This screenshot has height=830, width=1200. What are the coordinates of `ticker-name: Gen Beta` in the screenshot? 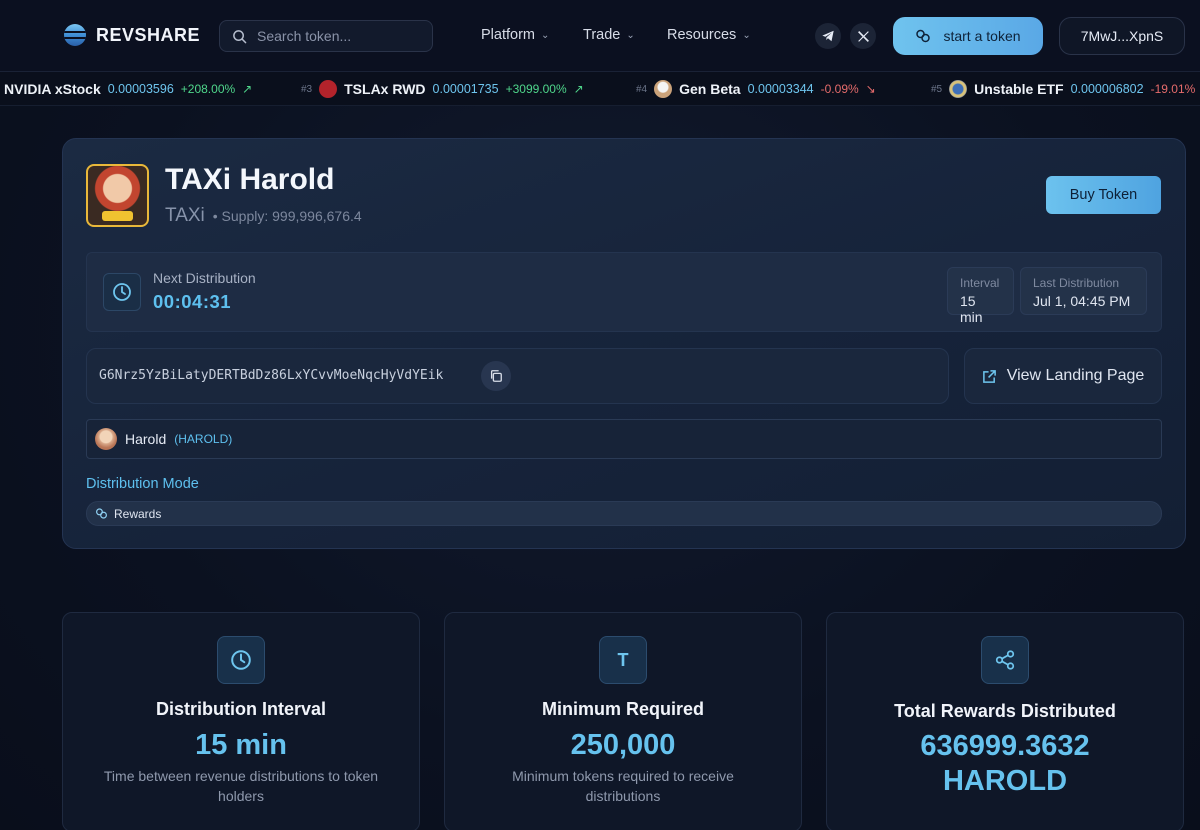 It's located at (710, 89).